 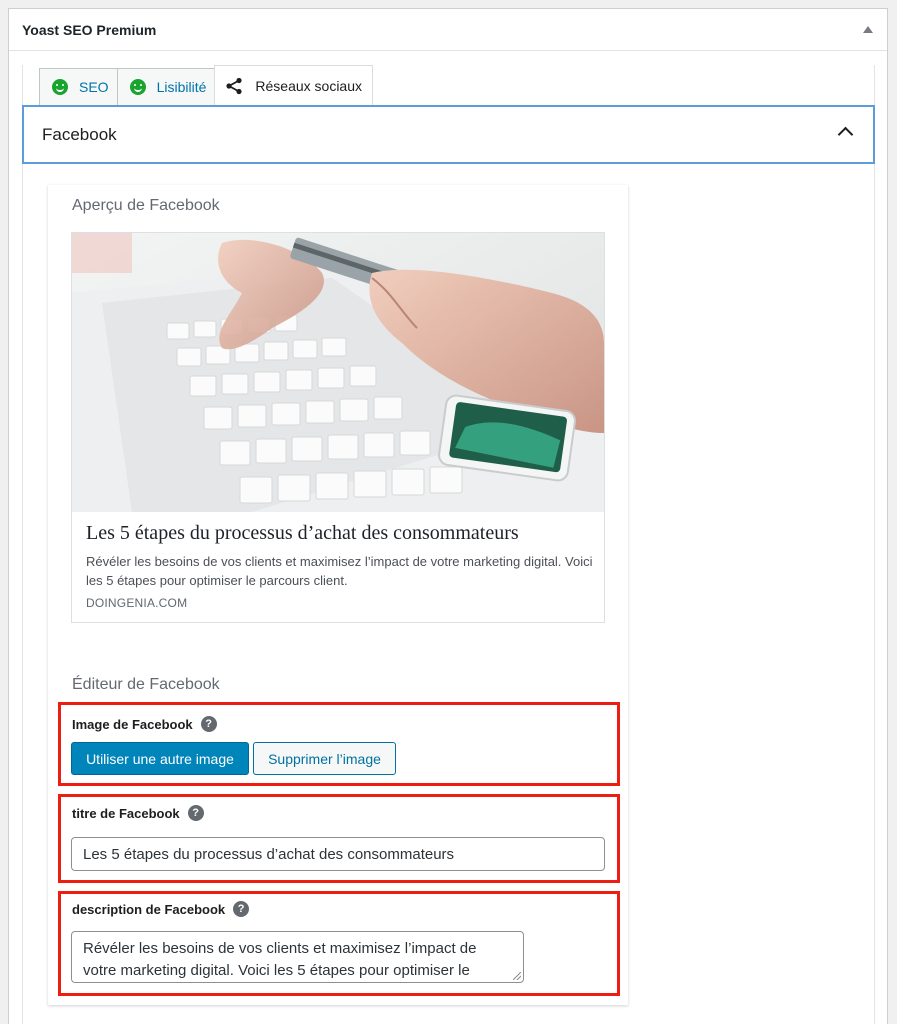 I want to click on chevron-up-icon, so click(x=845, y=134).